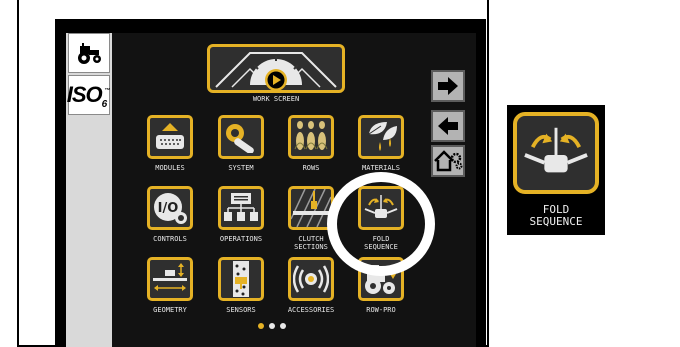 This screenshot has height=347, width=680. Describe the element at coordinates (276, 71) in the screenshot. I see `play-gauge-icon` at that location.